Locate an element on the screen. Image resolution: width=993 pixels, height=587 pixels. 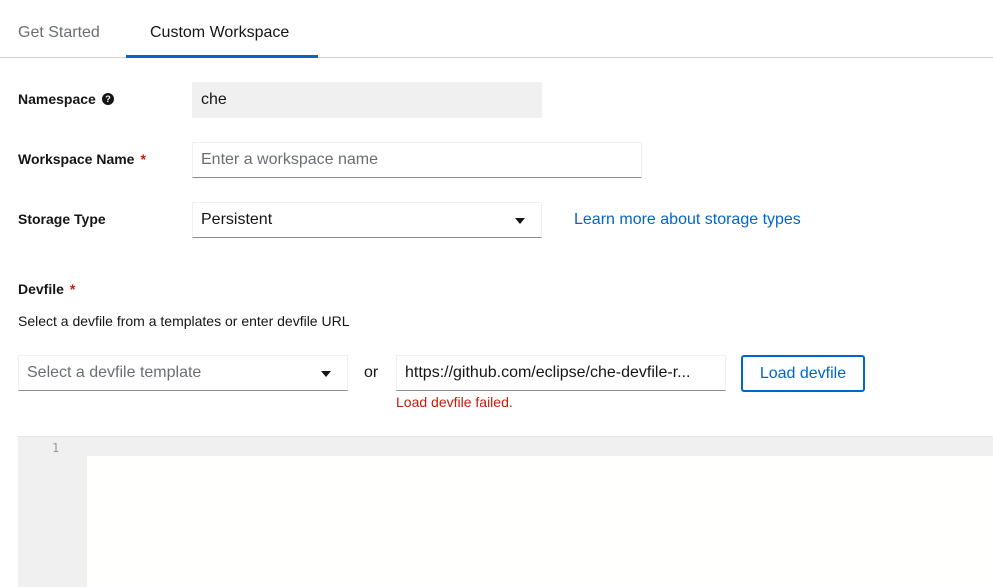
storage-type-value: Persistent is located at coordinates (237, 219).